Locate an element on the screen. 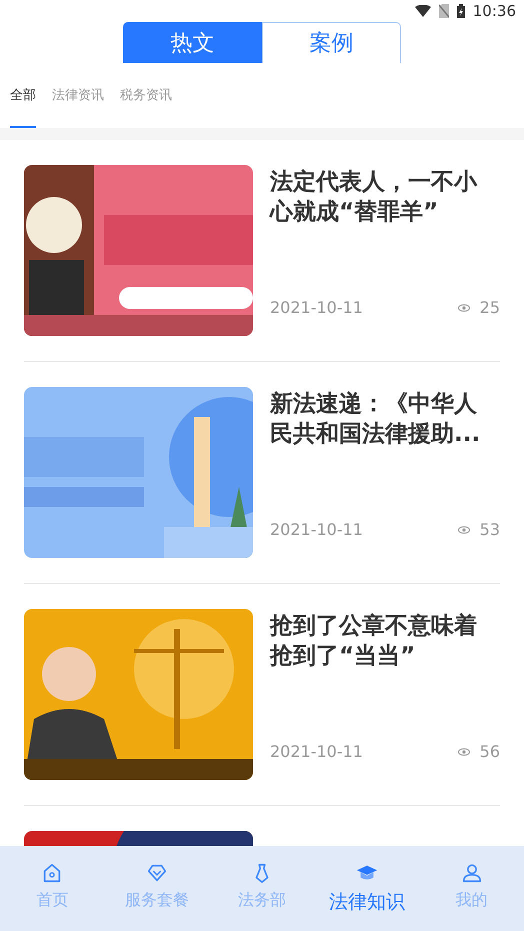 This screenshot has height=931, width=524. top-tab: 热文 is located at coordinates (192, 42).